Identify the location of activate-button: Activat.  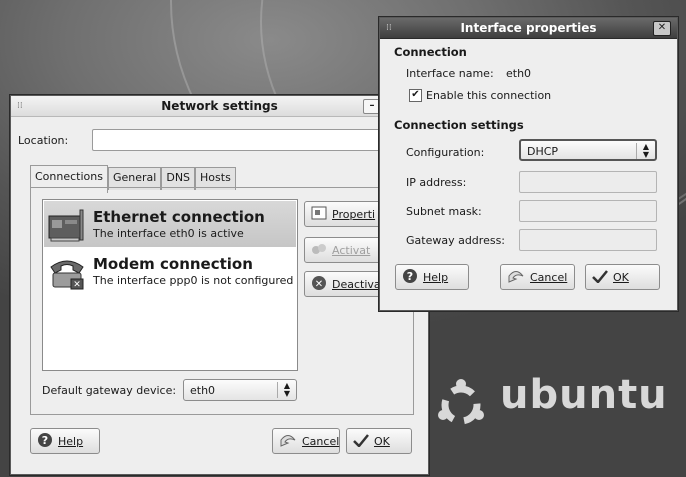
(344, 250).